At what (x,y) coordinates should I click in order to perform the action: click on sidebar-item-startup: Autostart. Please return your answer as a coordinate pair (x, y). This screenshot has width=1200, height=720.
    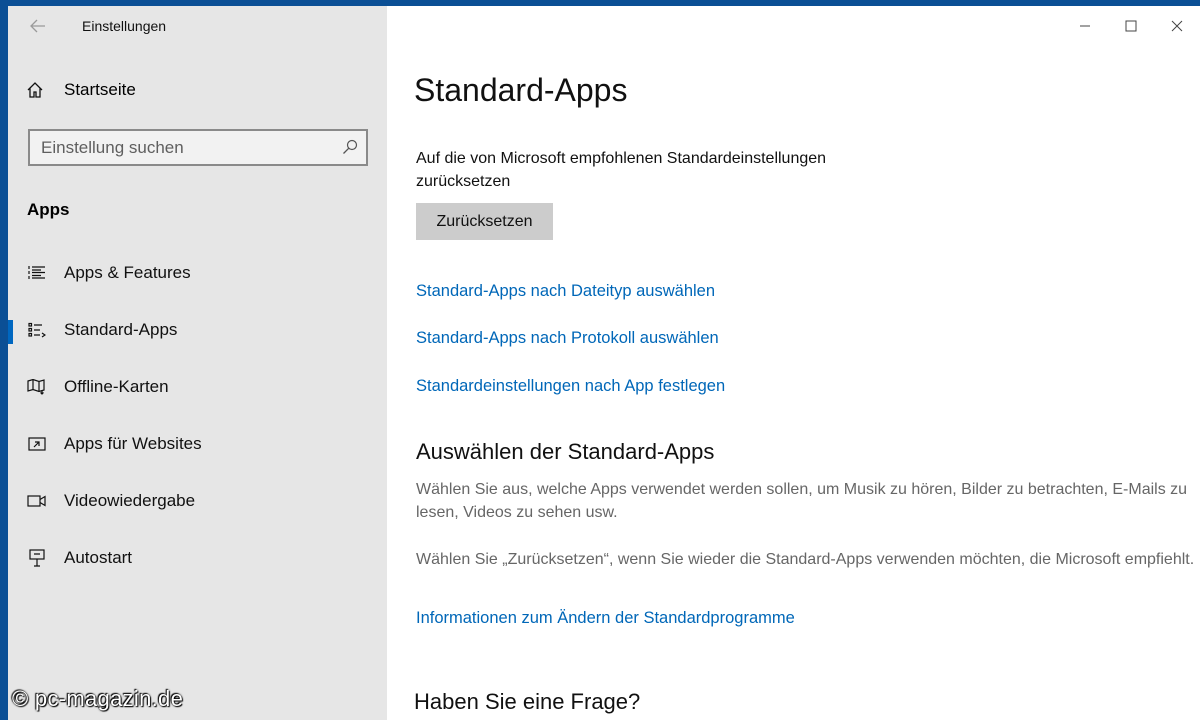
    Looking at the image, I should click on (197, 557).